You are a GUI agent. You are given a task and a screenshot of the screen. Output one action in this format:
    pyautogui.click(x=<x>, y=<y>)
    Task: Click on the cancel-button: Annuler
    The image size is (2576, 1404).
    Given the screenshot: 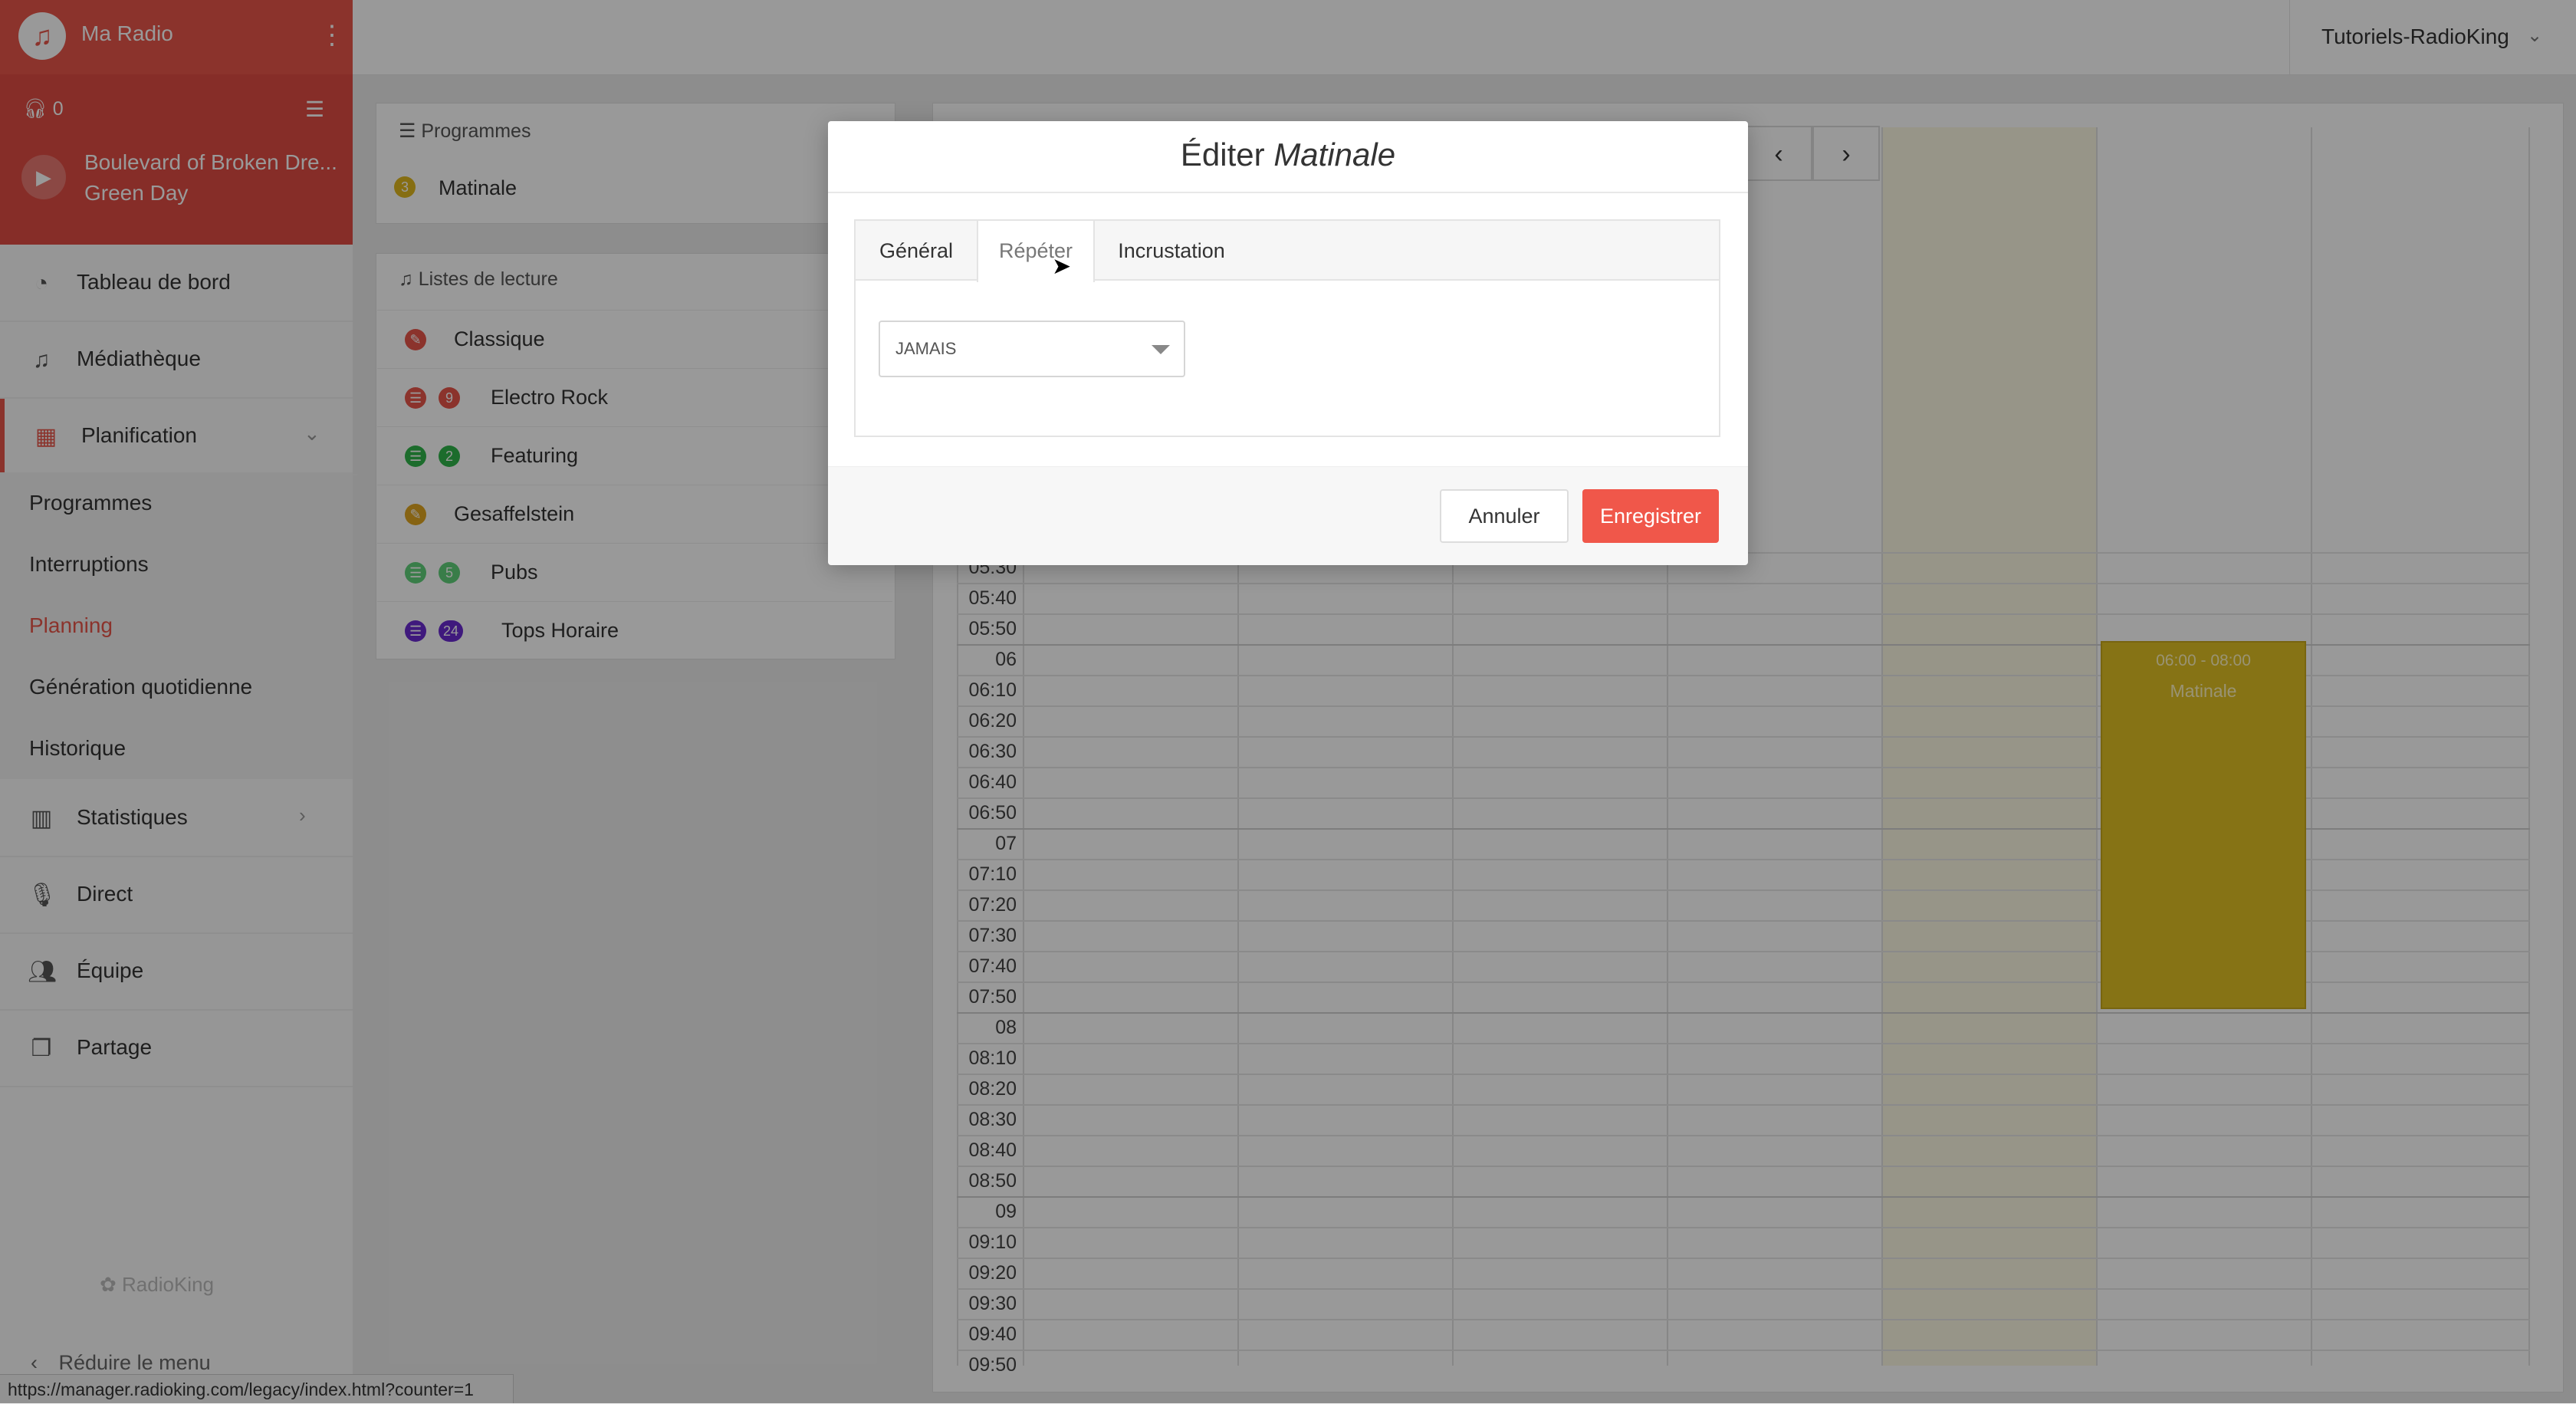 What is the action you would take?
    pyautogui.click(x=1504, y=516)
    